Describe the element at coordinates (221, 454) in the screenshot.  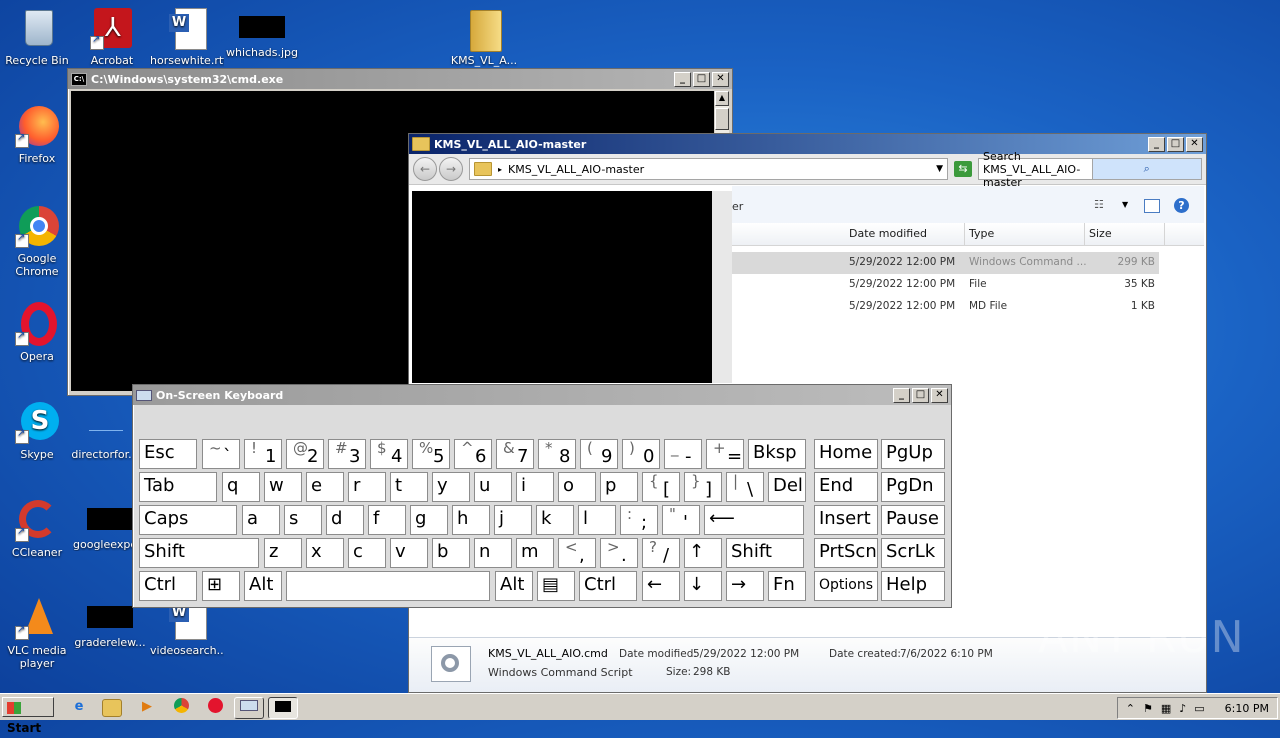
I see `key-`: ~ `` at that location.